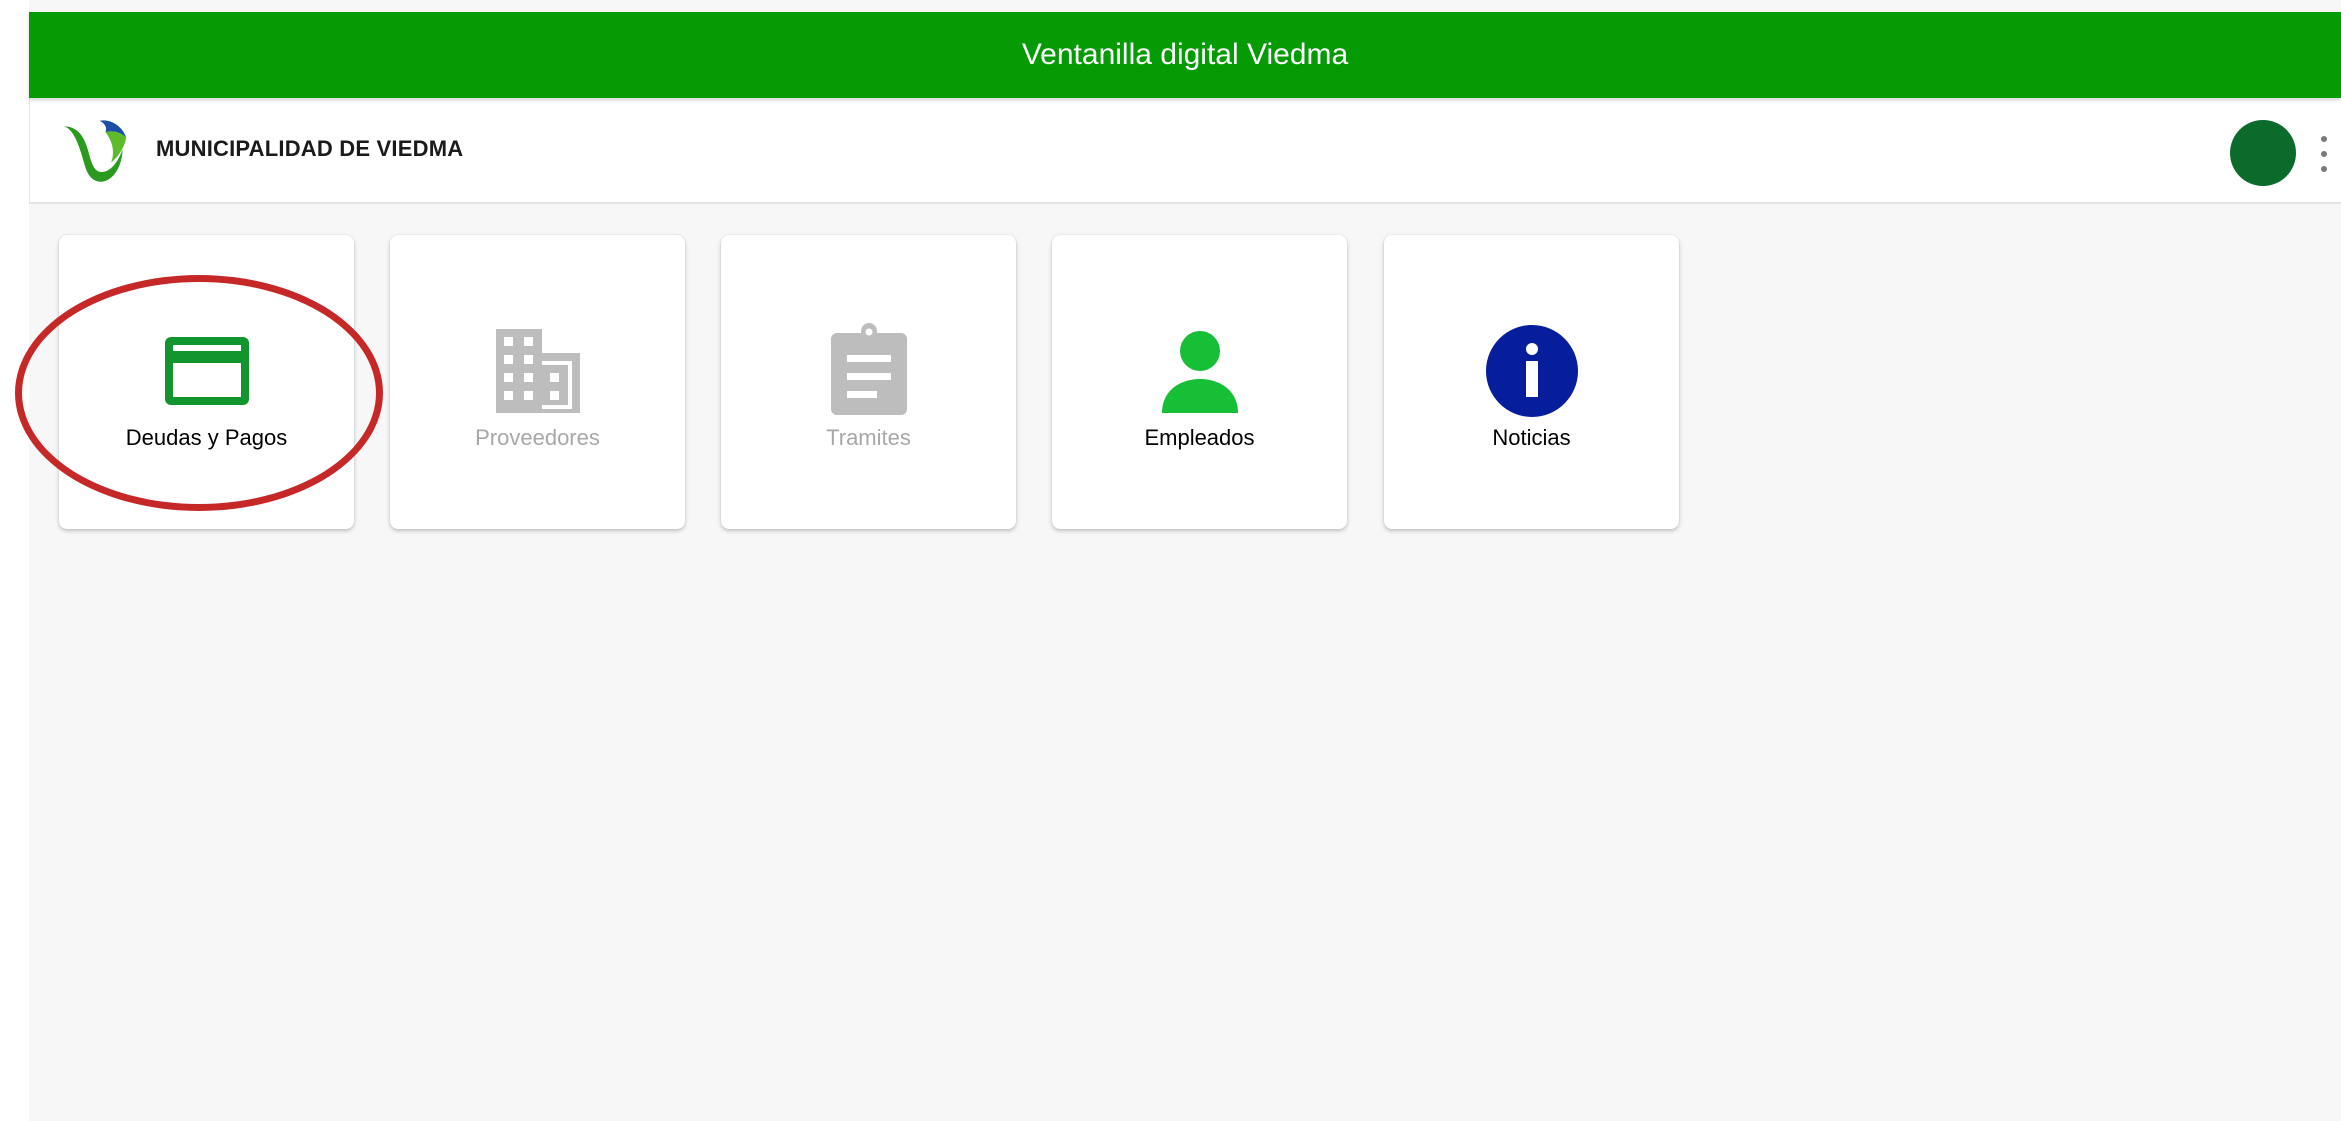 This screenshot has height=1121, width=2341. Describe the element at coordinates (537, 437) in the screenshot. I see `tile-label: Proveedores` at that location.